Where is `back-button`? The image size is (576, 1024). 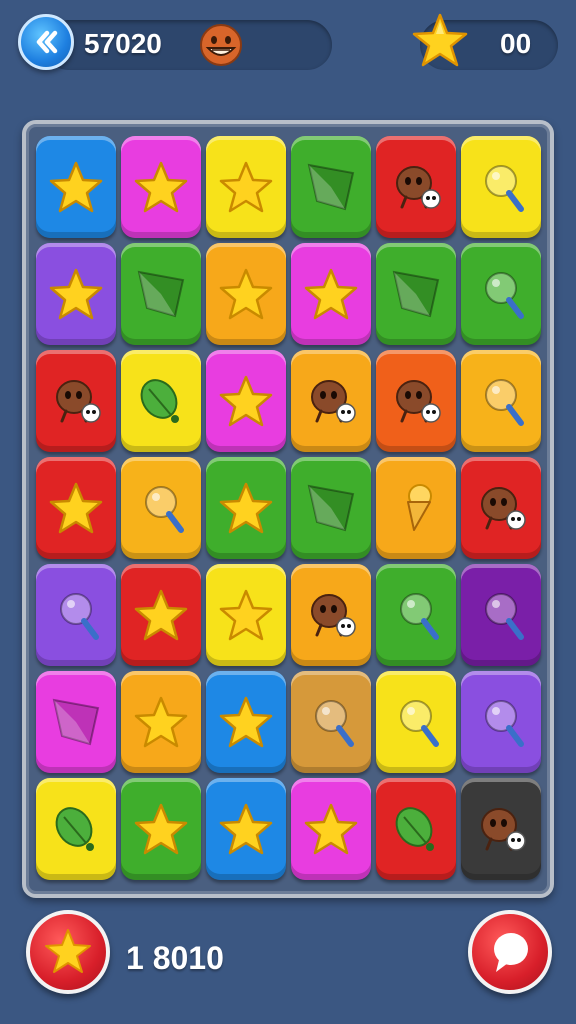
back-button is located at coordinates (46, 42).